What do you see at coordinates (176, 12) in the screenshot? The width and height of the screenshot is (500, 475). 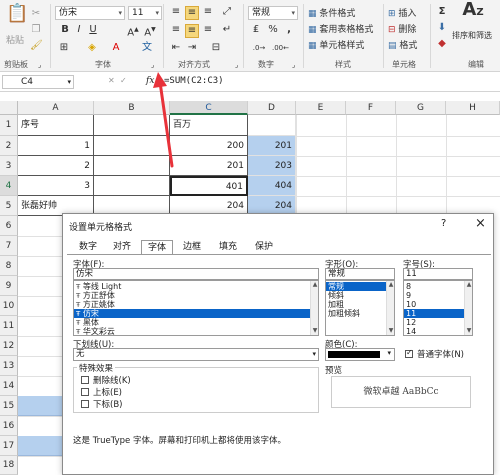 I see `align-top-icon: ≡` at bounding box center [176, 12].